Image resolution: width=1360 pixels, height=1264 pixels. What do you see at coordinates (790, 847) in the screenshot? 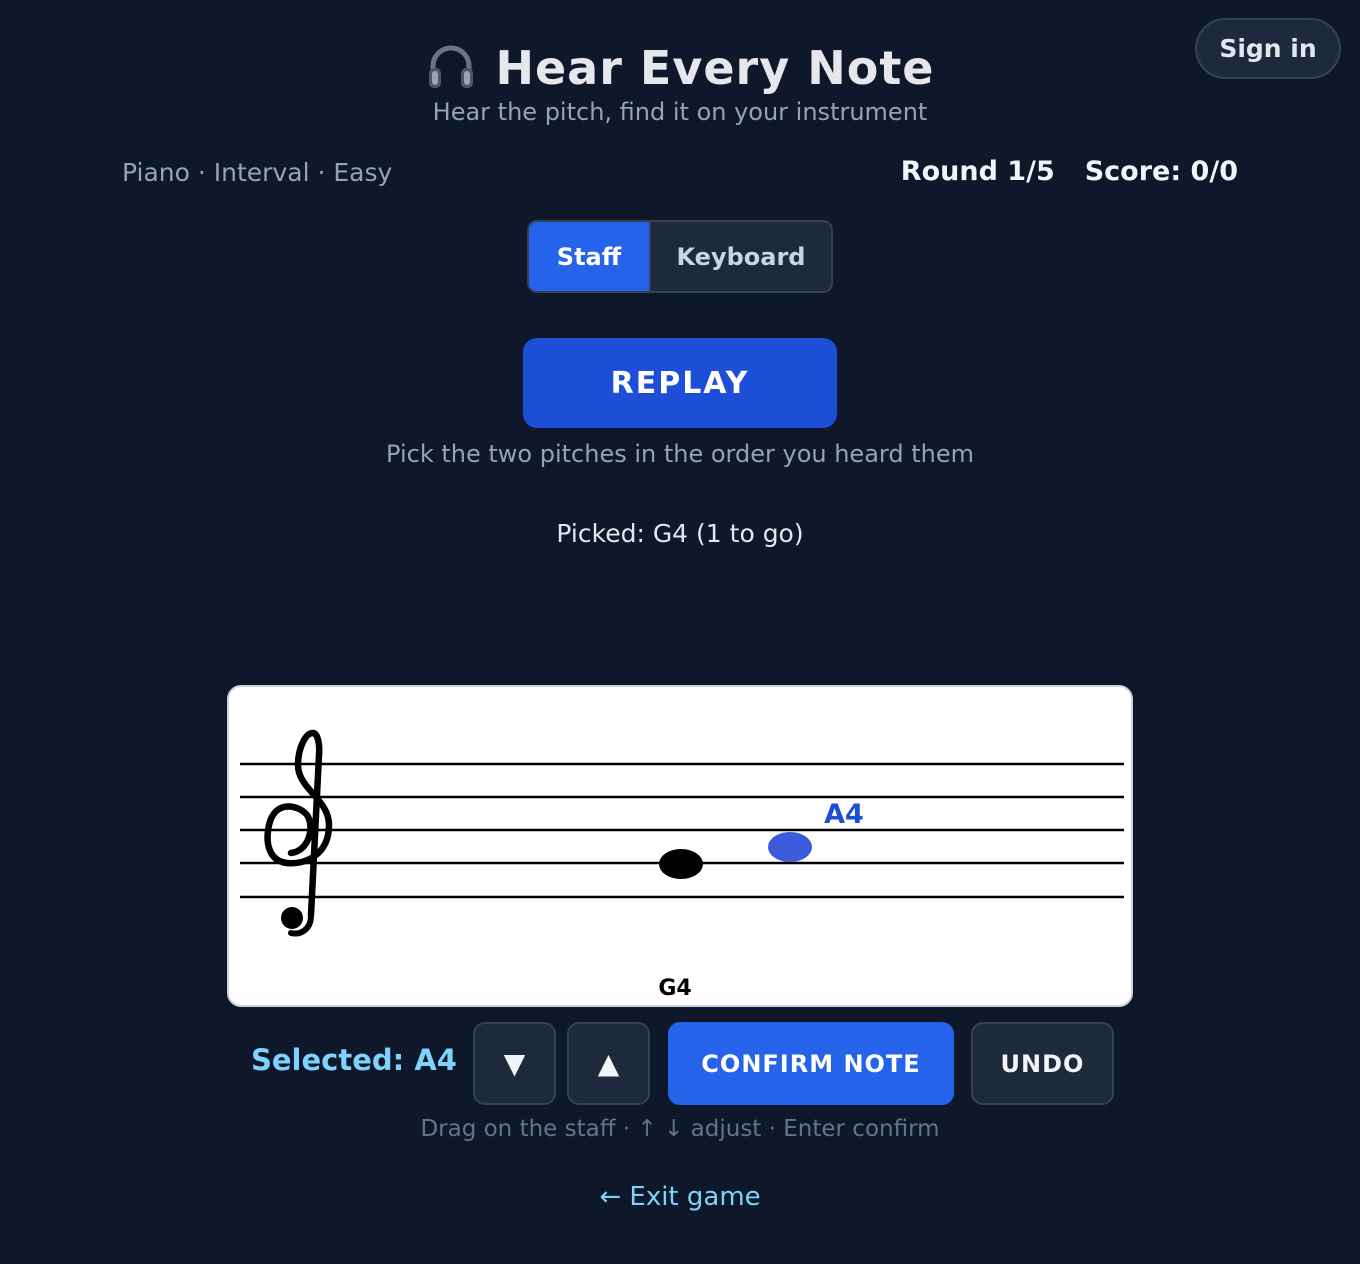
I see `selected-note-a4` at bounding box center [790, 847].